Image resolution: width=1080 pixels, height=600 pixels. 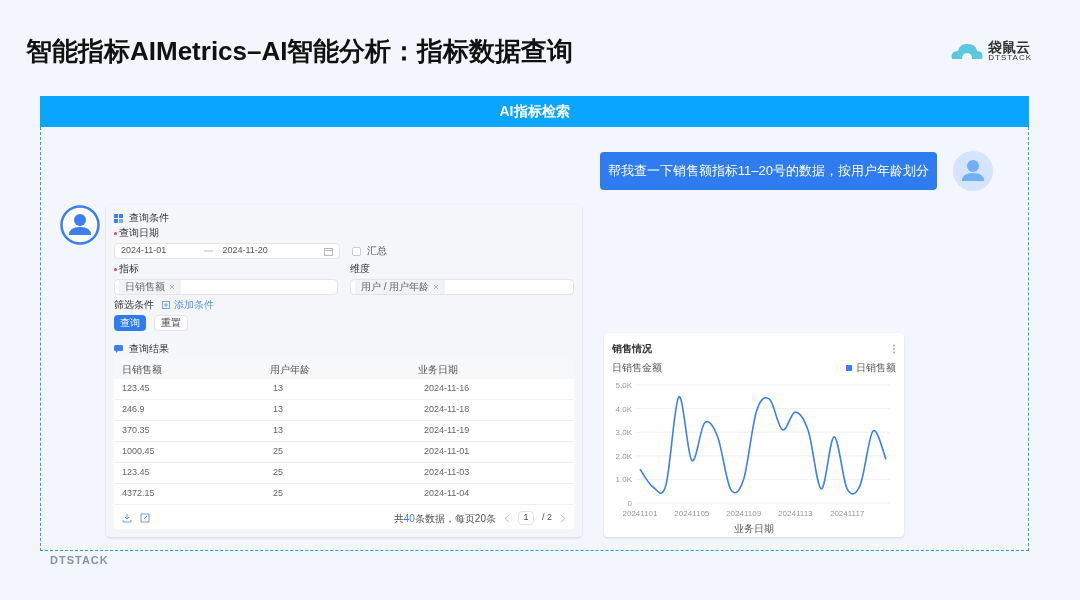 I want to click on next-page-icon, so click(x=563, y=518).